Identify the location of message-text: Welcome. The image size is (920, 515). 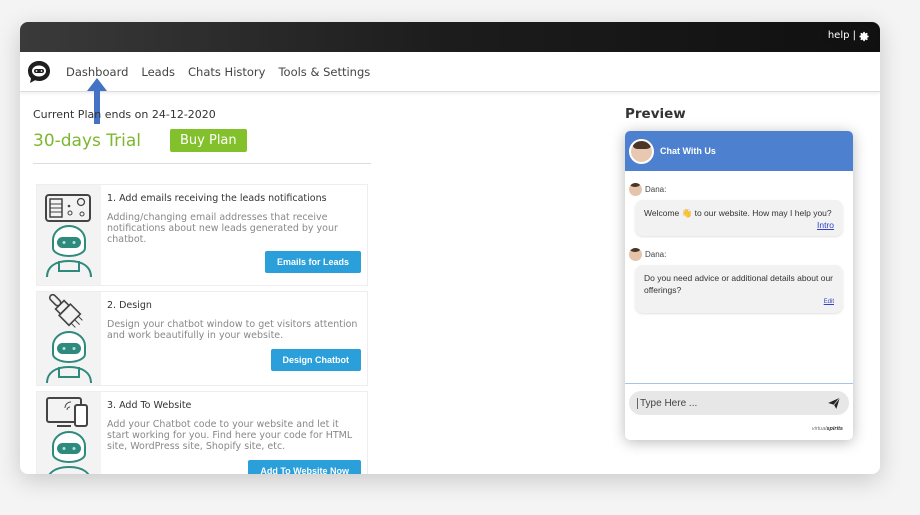
(662, 213).